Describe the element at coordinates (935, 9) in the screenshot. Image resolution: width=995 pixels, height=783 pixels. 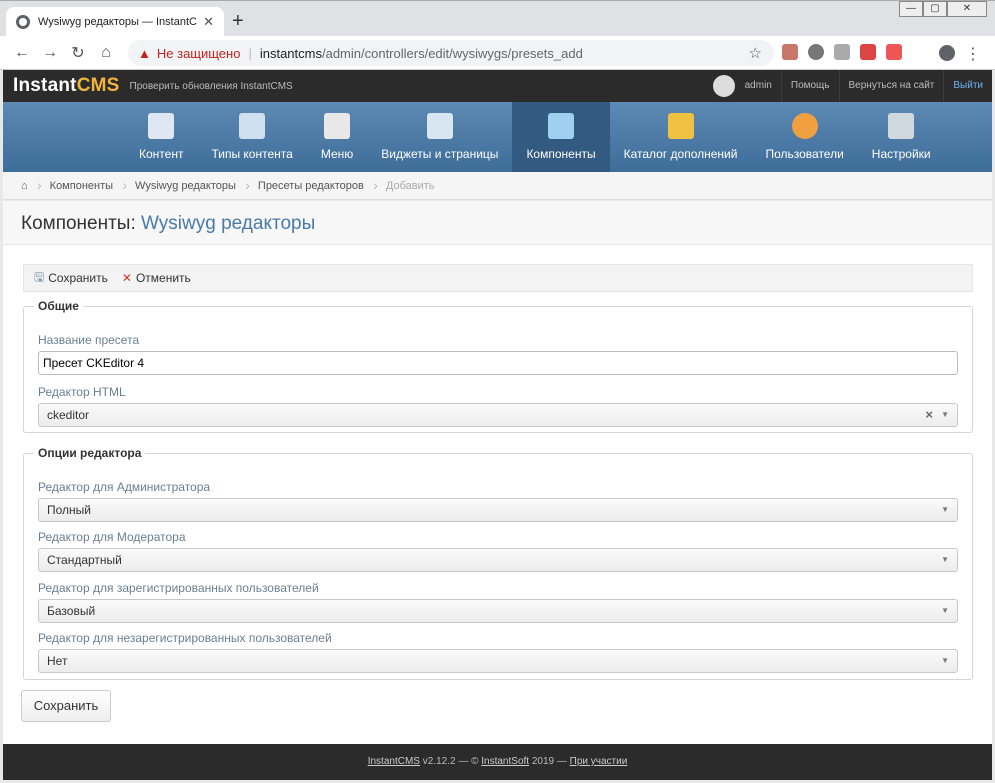
I see `maximize-icon: ▢` at that location.